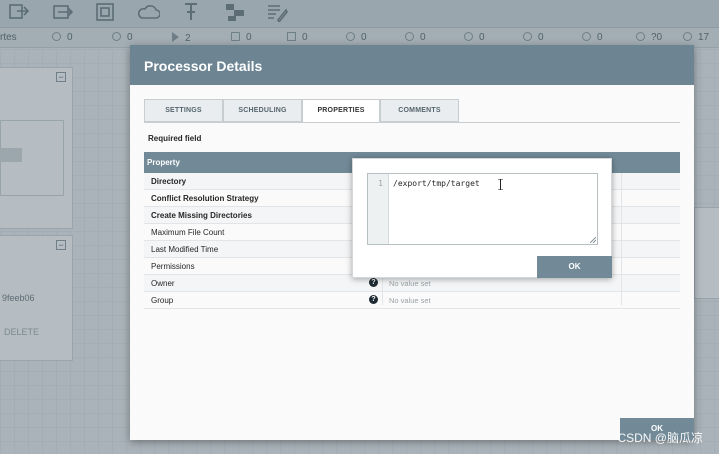 The image size is (719, 454). Describe the element at coordinates (181, 38) in the screenshot. I see `status-count: 2` at that location.